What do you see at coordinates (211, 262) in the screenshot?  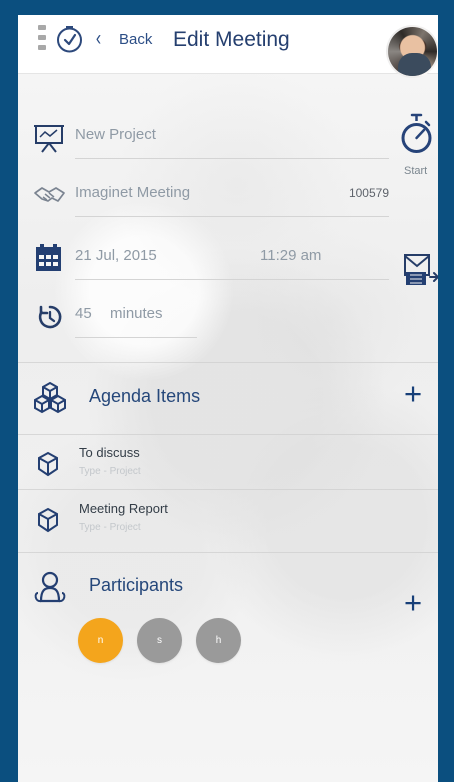 I see `date-time-field: 21 Jul, 2015 11:29 am` at bounding box center [211, 262].